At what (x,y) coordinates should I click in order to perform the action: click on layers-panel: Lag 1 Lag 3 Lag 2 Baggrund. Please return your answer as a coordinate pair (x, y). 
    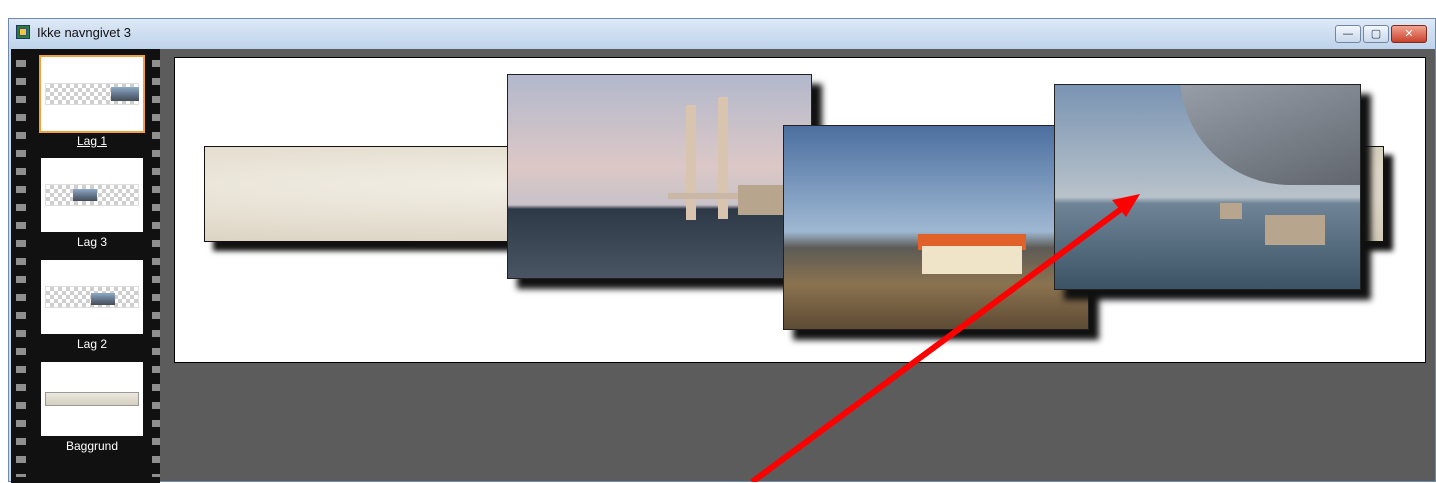
    Looking at the image, I should click on (86, 266).